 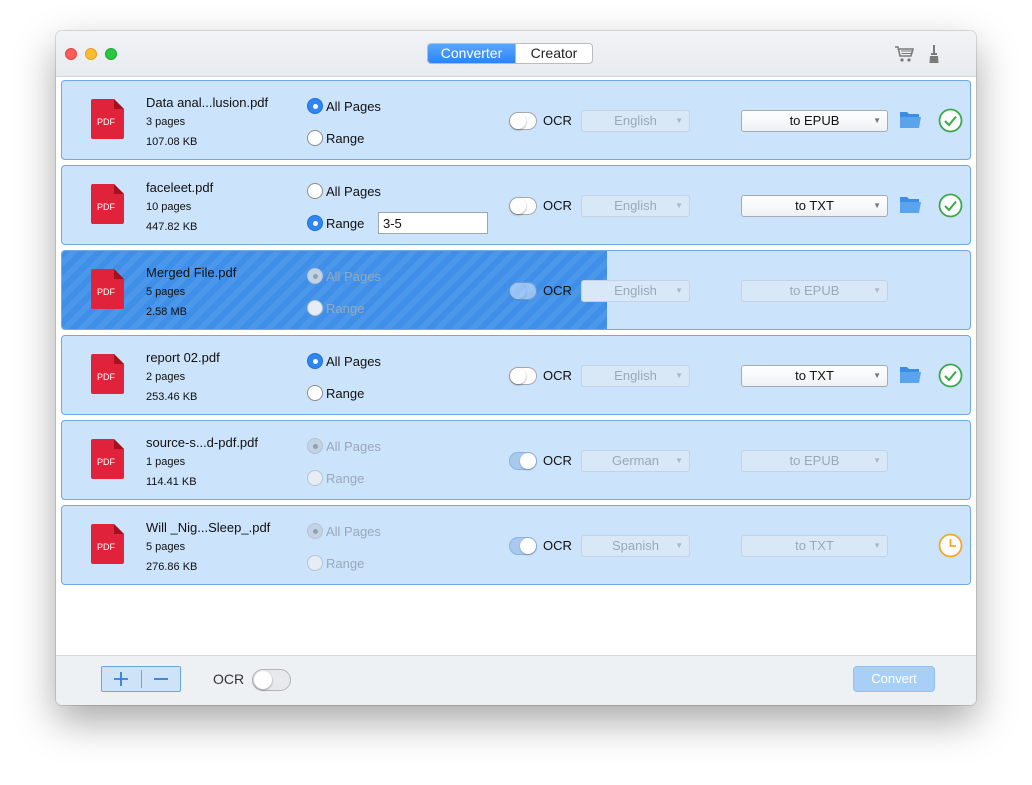 I want to click on page-range-input, so click(x=433, y=223).